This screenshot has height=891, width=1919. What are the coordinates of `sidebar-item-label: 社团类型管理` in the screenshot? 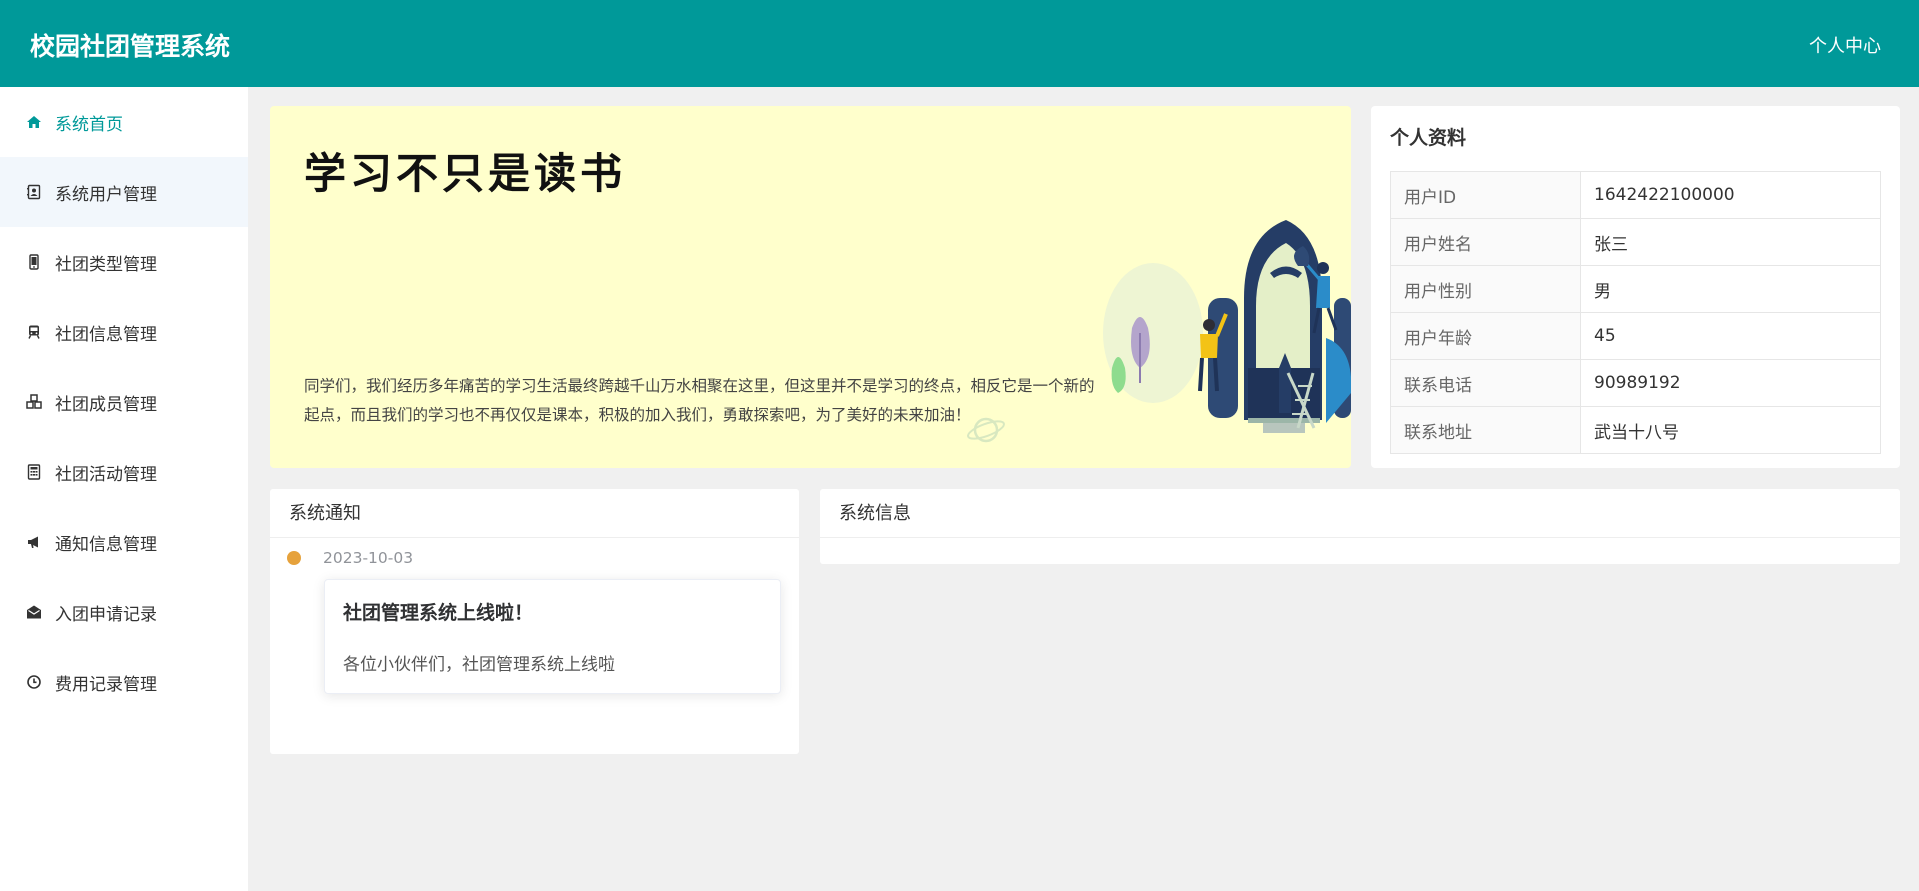 It's located at (106, 264).